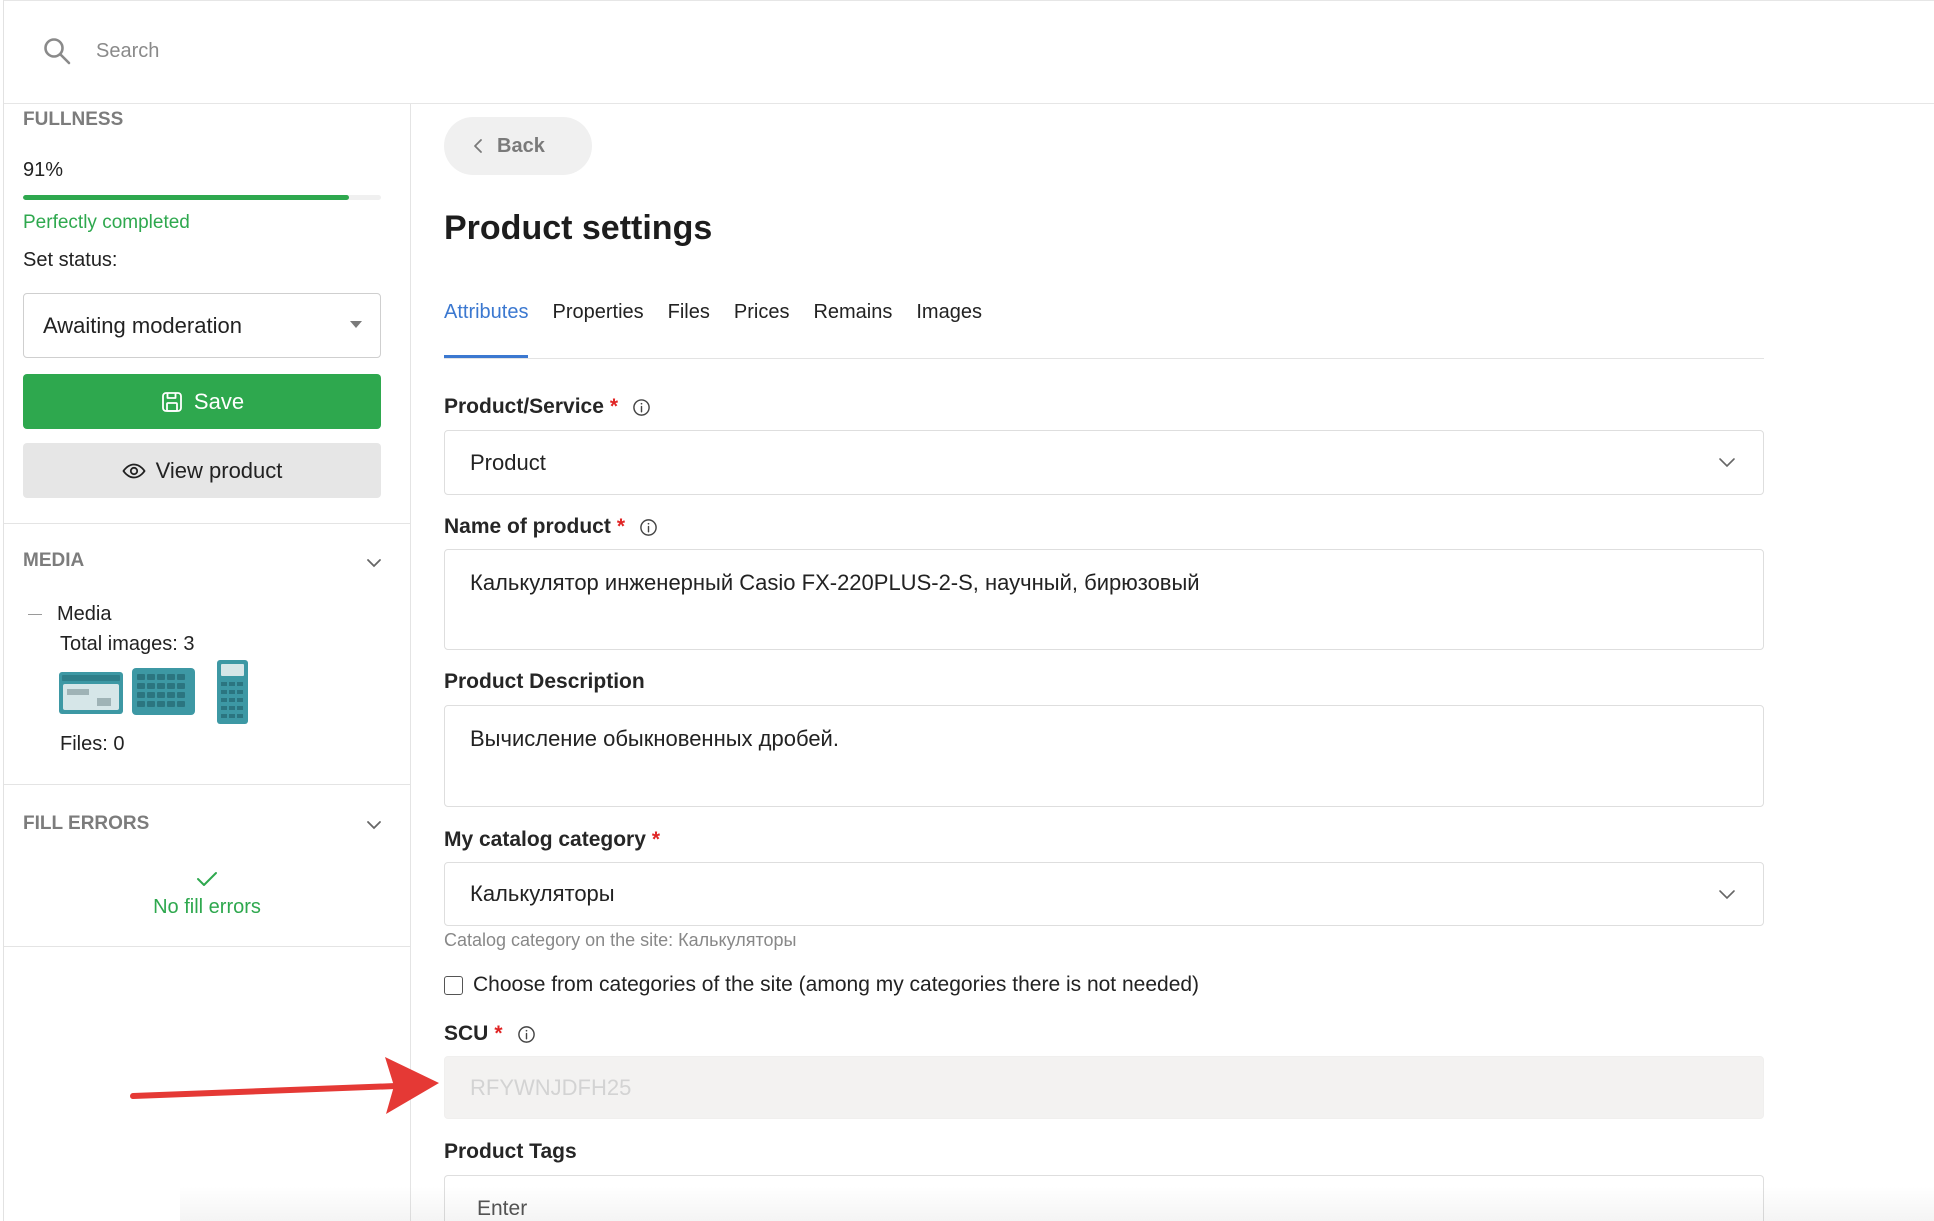 The height and width of the screenshot is (1221, 1934). Describe the element at coordinates (43, 170) in the screenshot. I see `fullness-percent: 91%` at that location.